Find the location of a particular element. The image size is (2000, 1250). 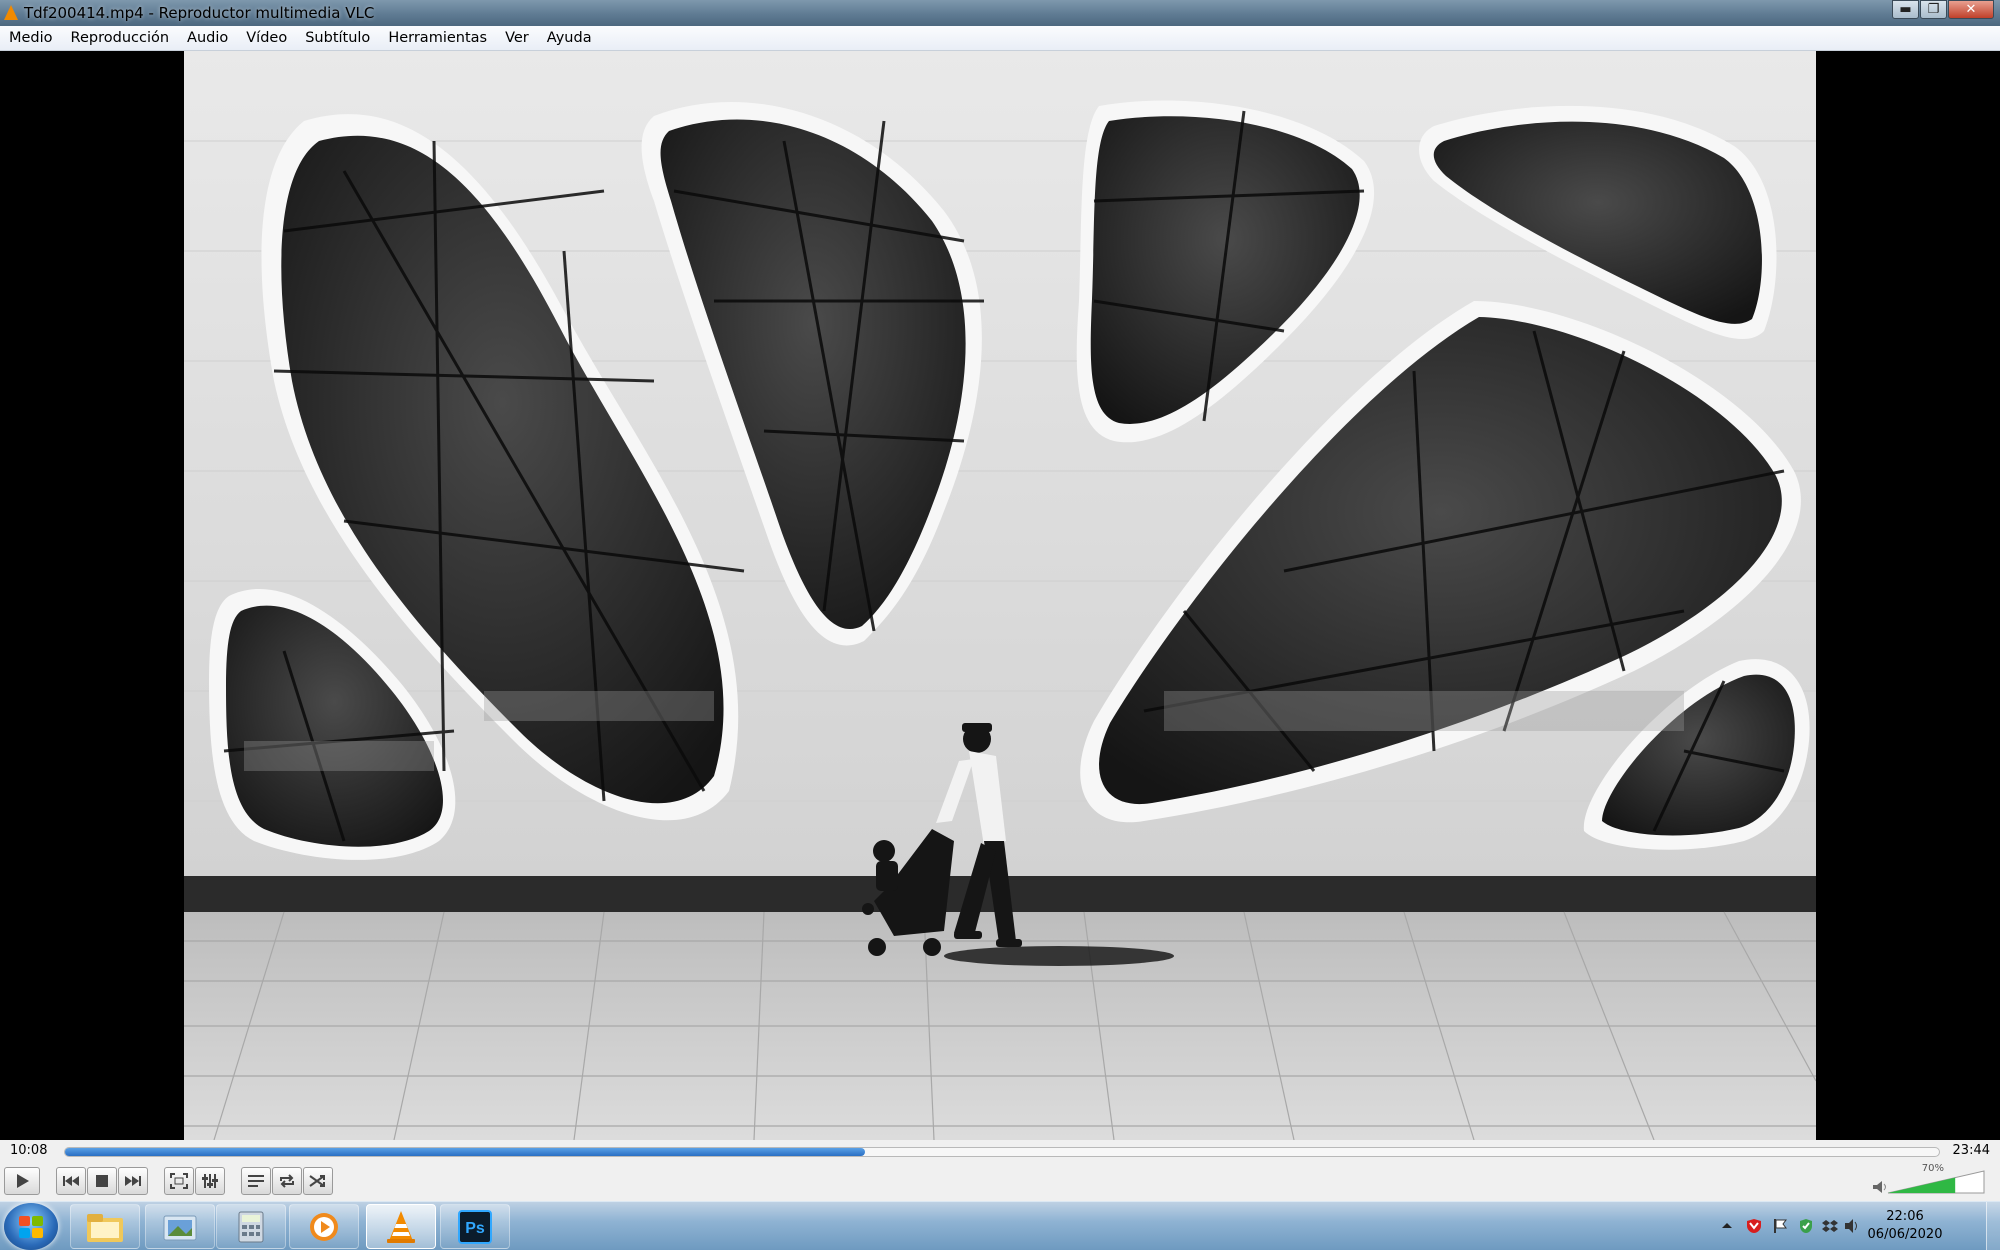

start-button is located at coordinates (31, 1226).